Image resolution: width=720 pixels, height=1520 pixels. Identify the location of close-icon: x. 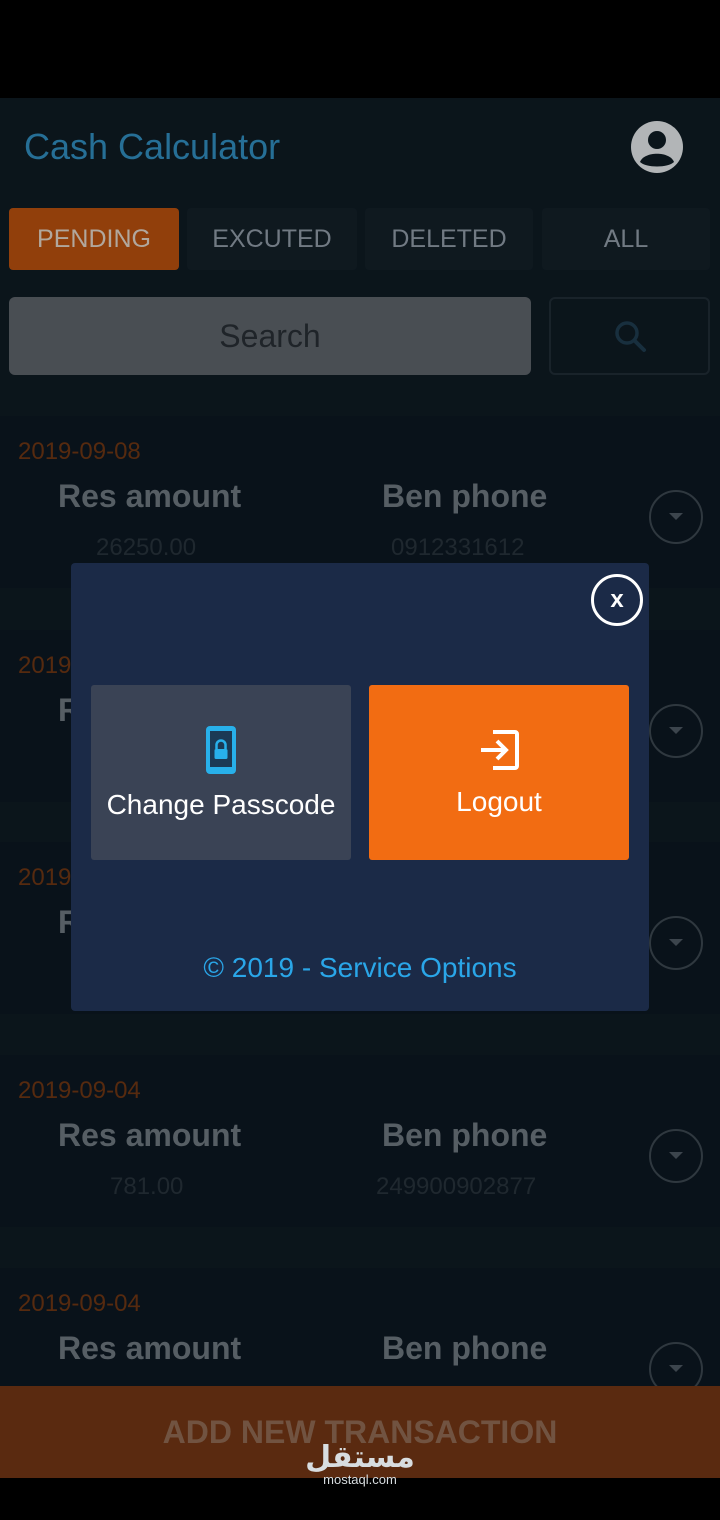
(617, 599).